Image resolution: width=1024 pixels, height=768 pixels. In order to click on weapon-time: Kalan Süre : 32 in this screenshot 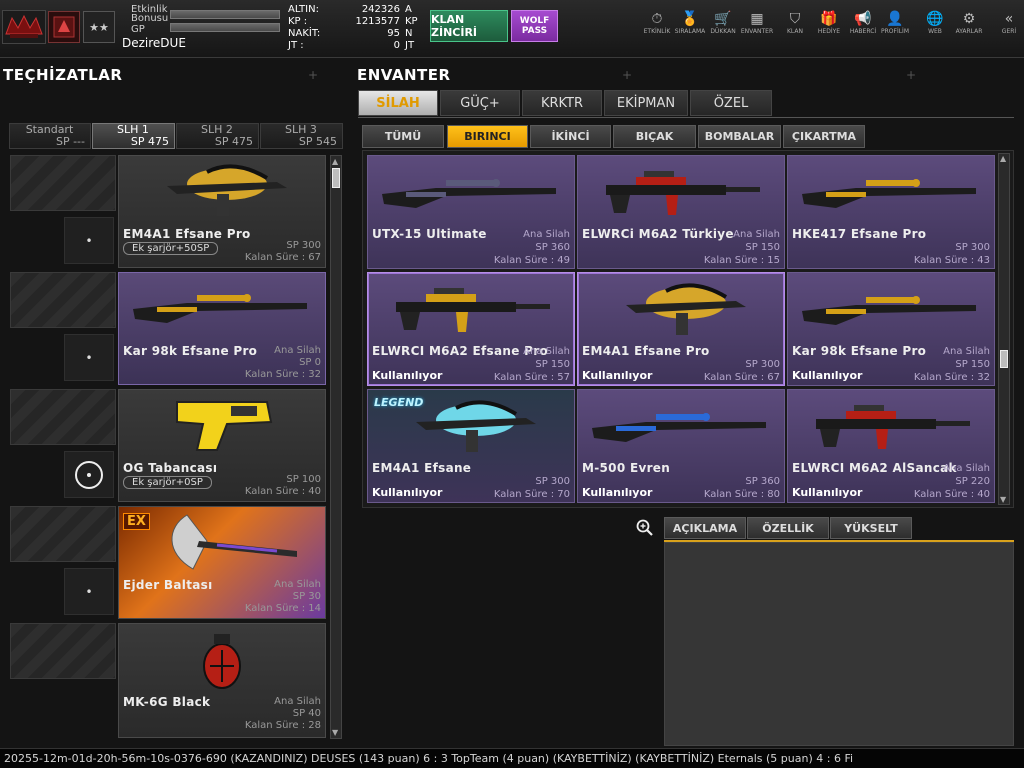, I will do `click(282, 374)`.